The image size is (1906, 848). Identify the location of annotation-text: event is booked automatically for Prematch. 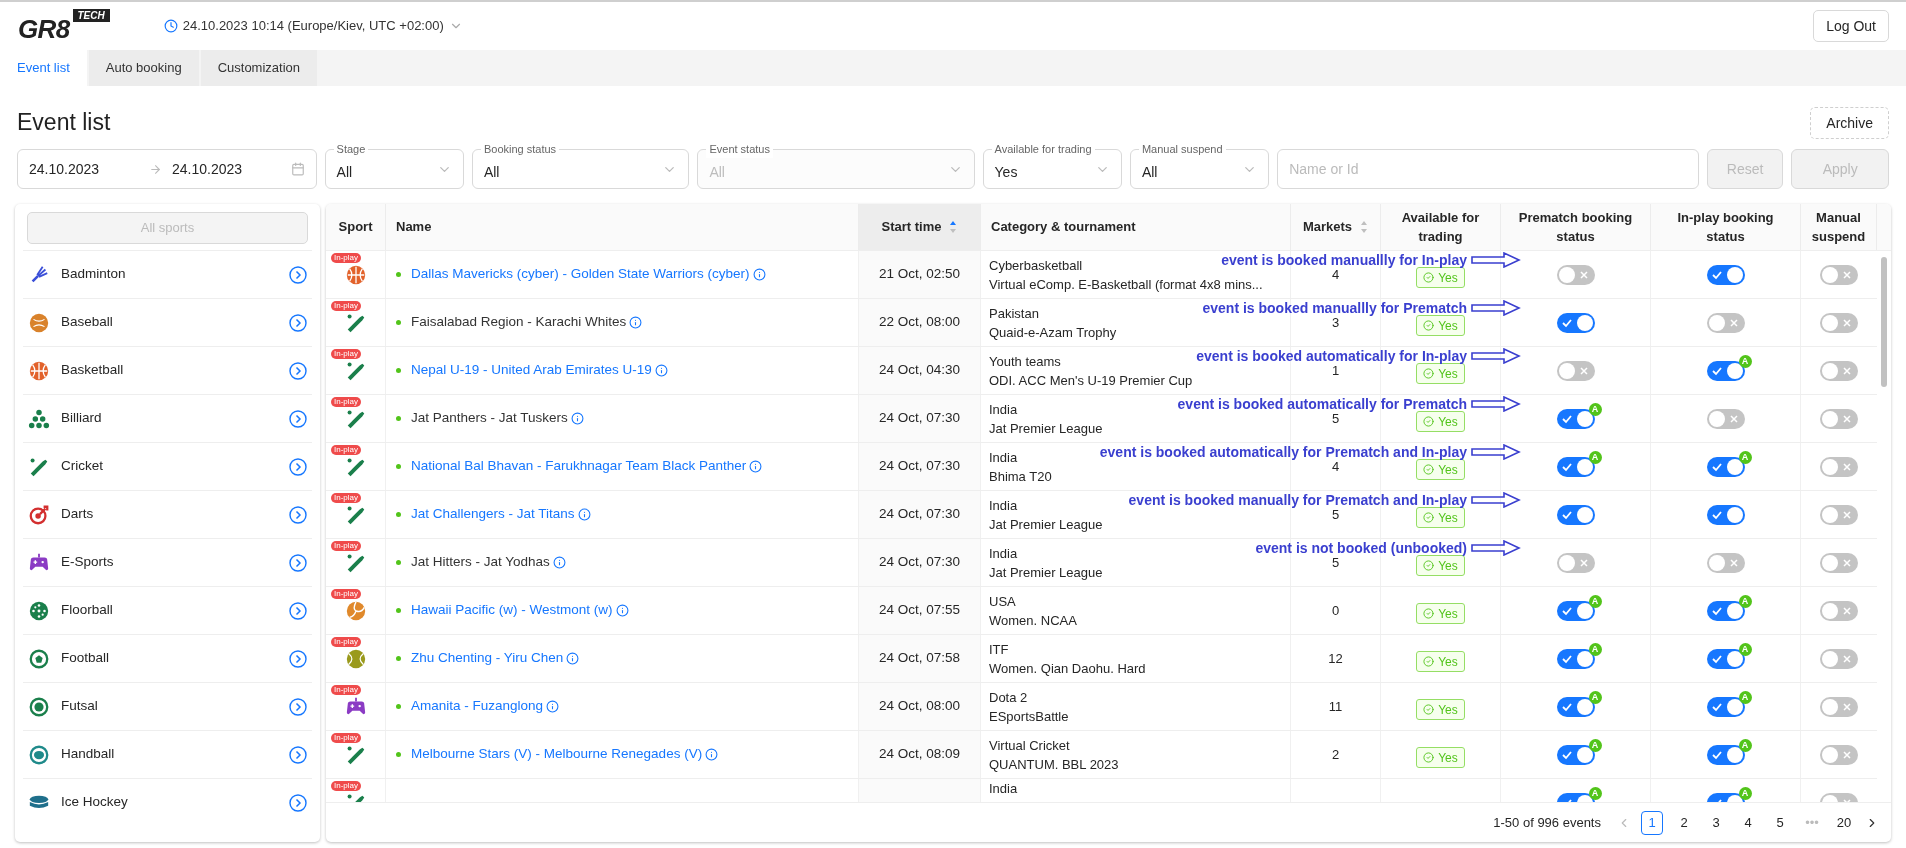
(1322, 404).